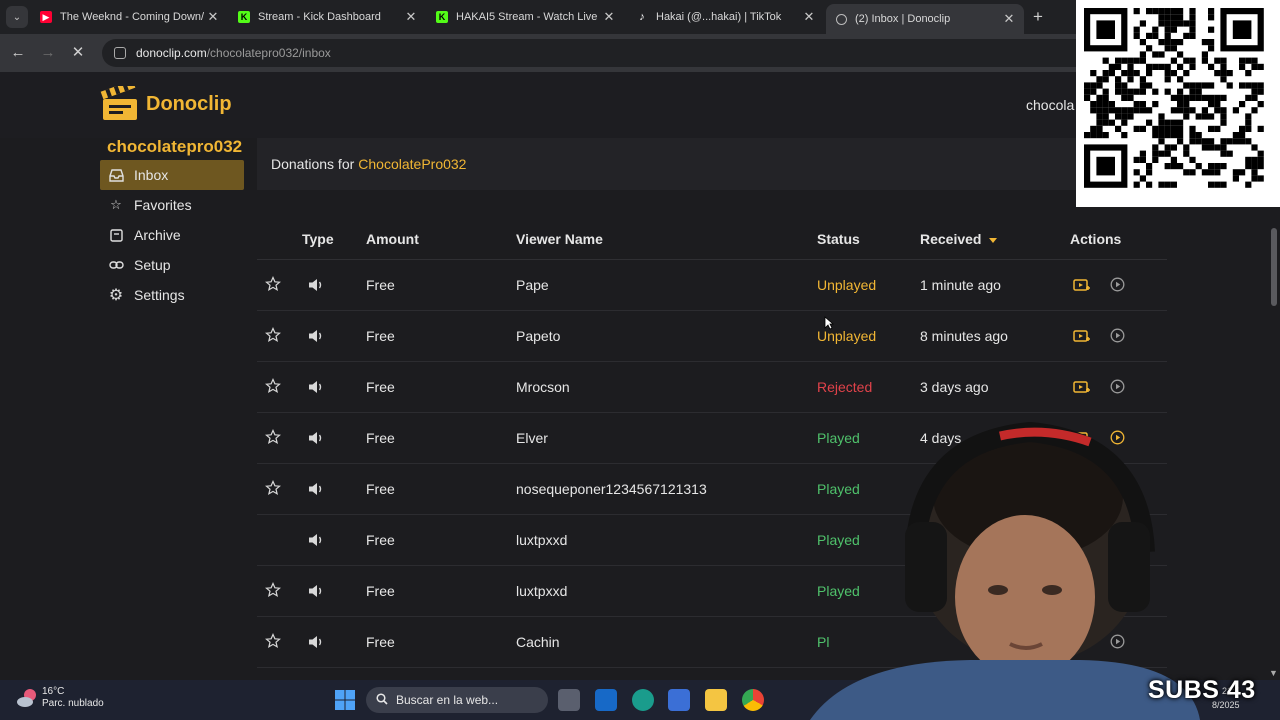 The height and width of the screenshot is (720, 1280). I want to click on edge-icon, so click(643, 700).